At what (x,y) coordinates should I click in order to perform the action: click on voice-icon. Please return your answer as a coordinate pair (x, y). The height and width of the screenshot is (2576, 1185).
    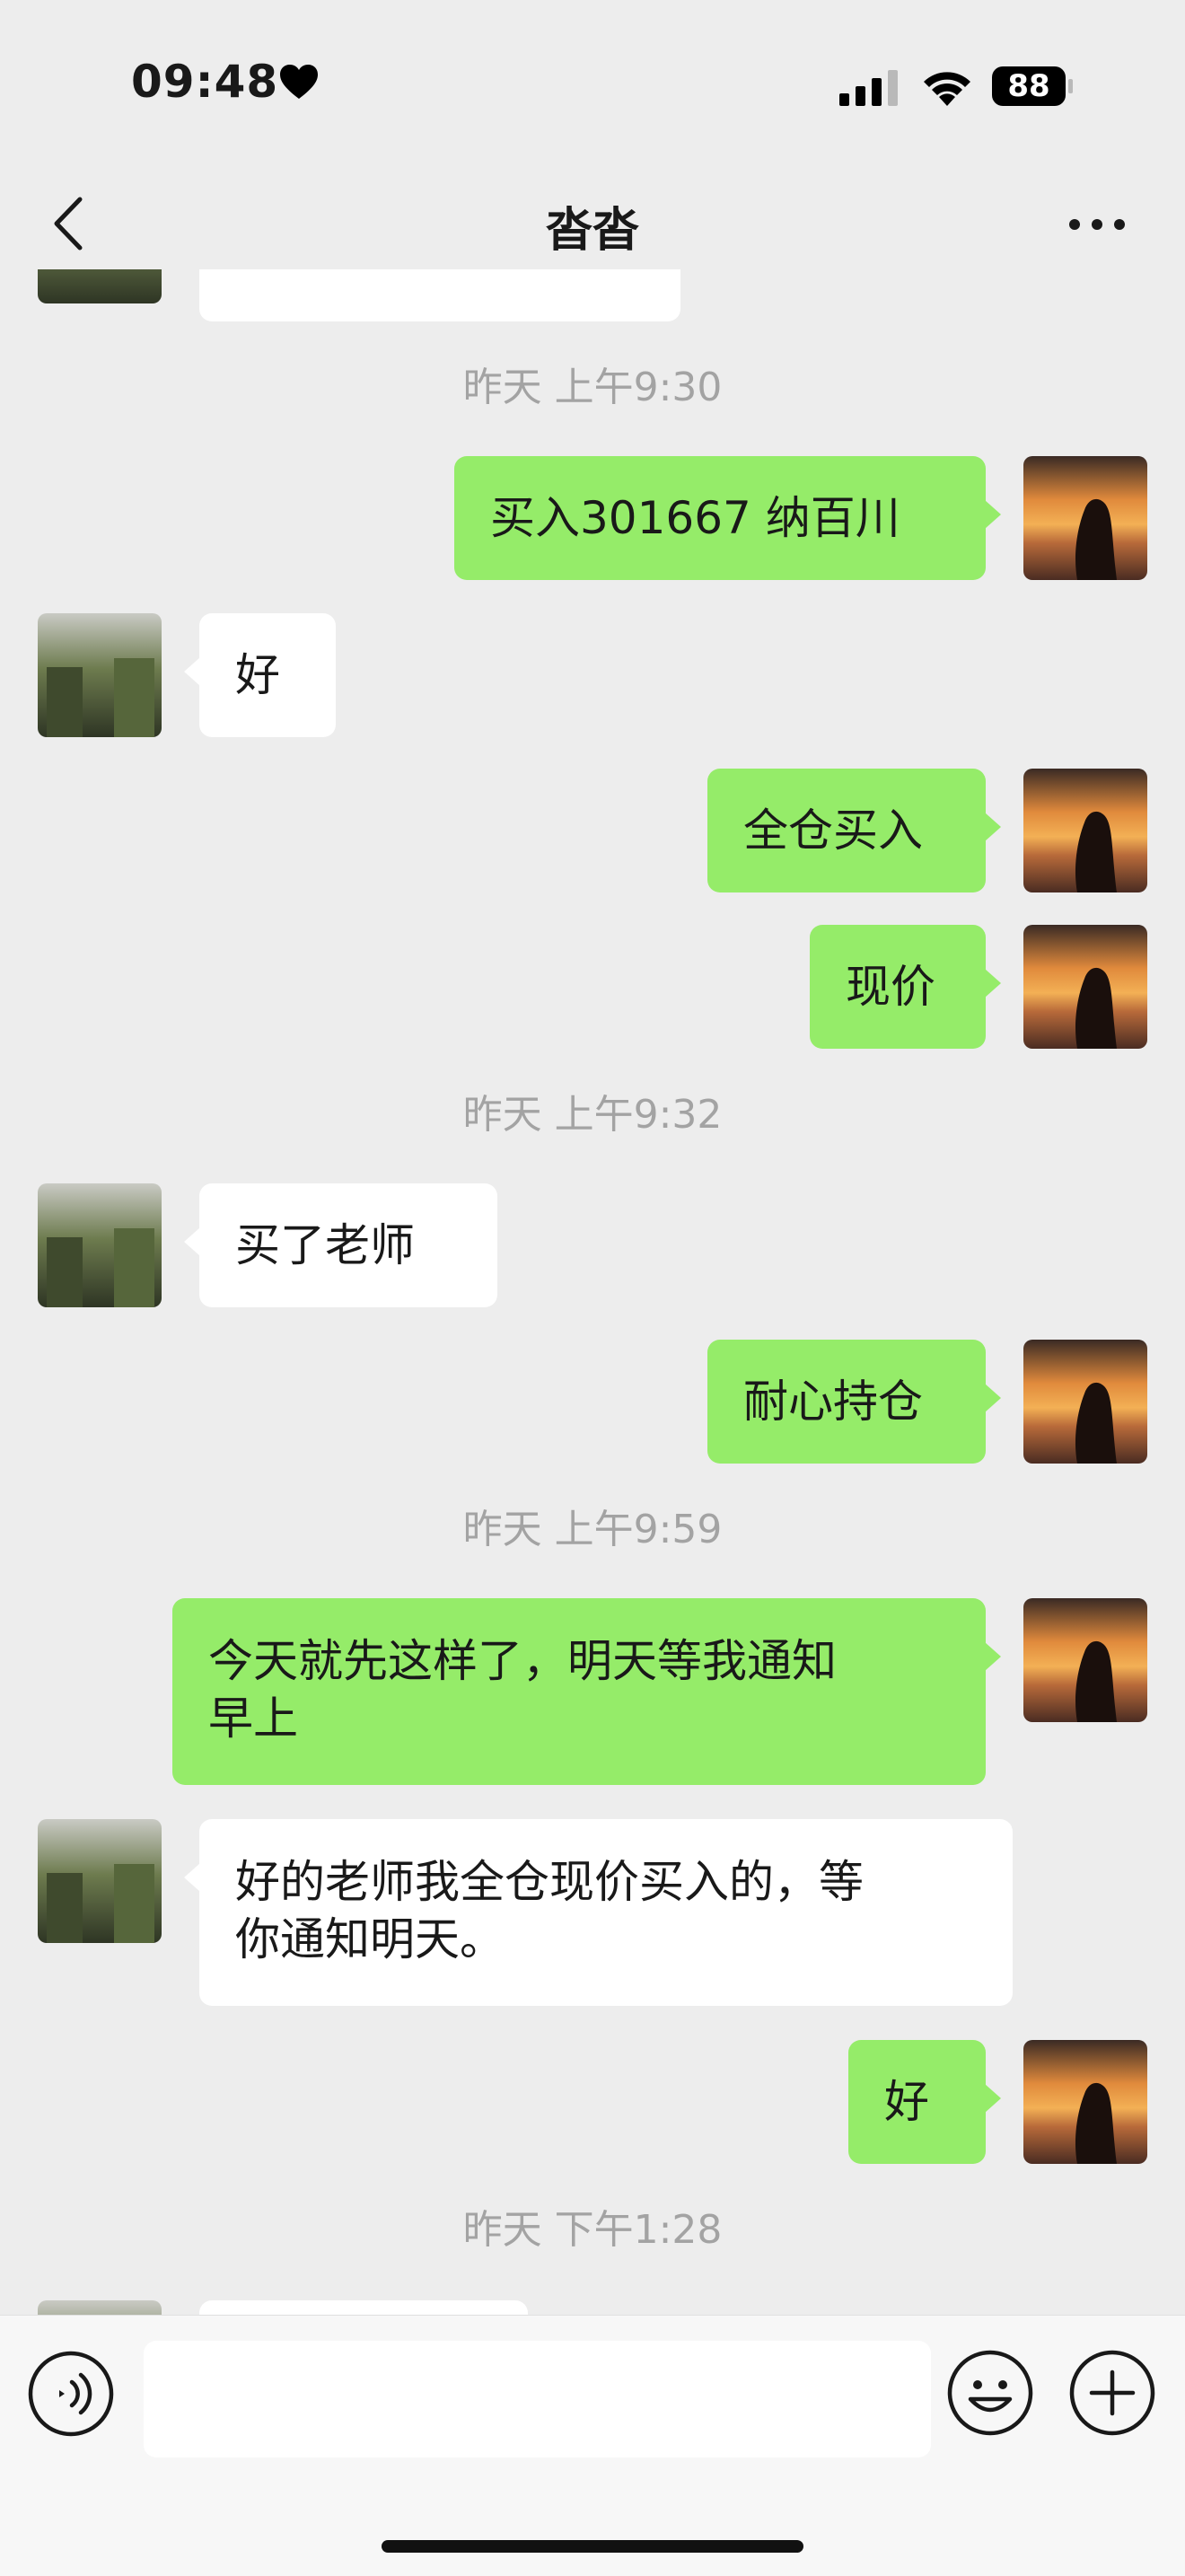
    Looking at the image, I should click on (71, 2394).